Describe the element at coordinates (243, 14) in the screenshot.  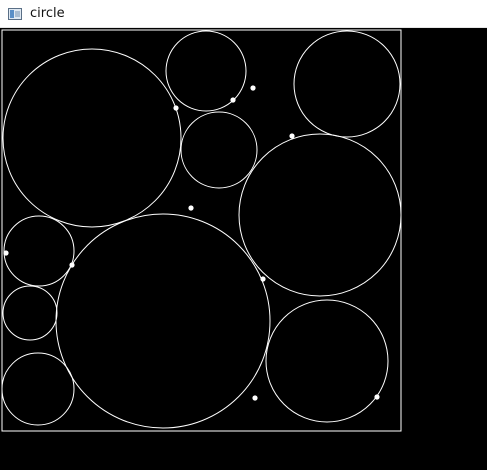
I see `title-bar: circle` at that location.